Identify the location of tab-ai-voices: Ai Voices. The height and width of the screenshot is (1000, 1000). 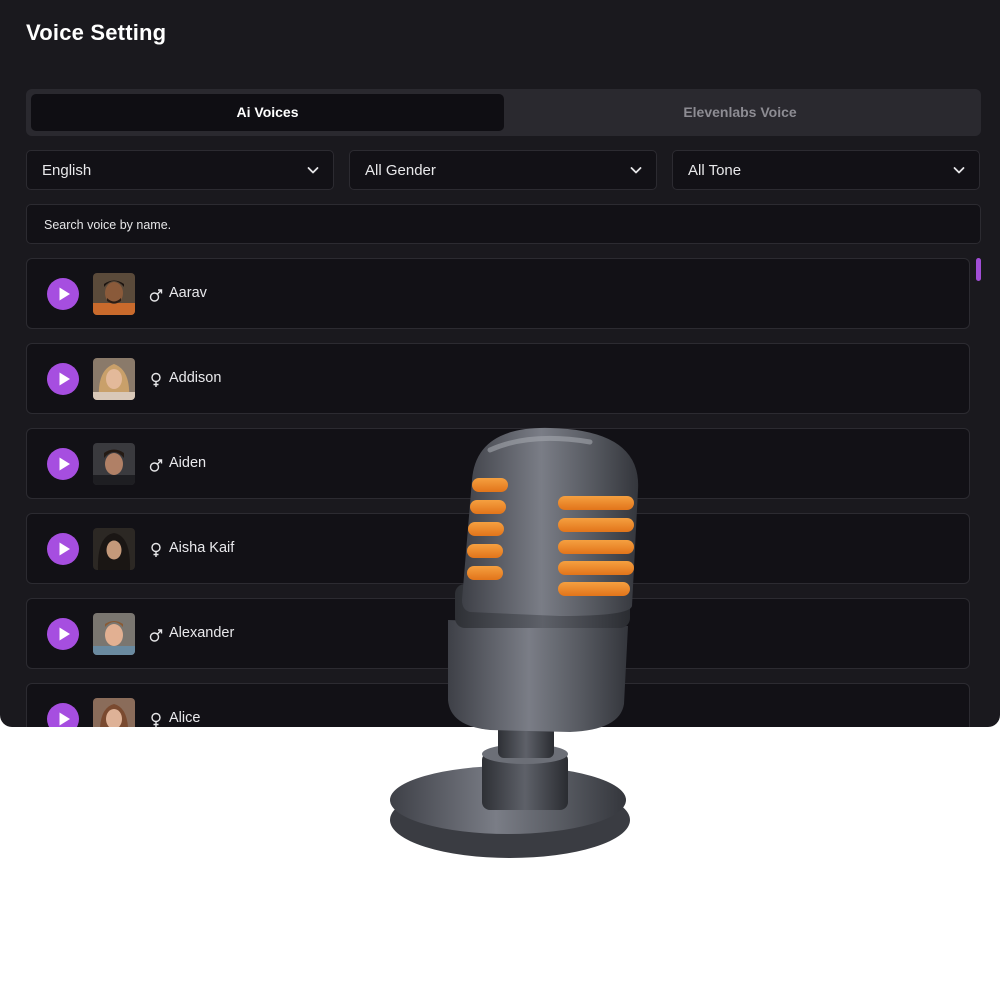
(267, 112).